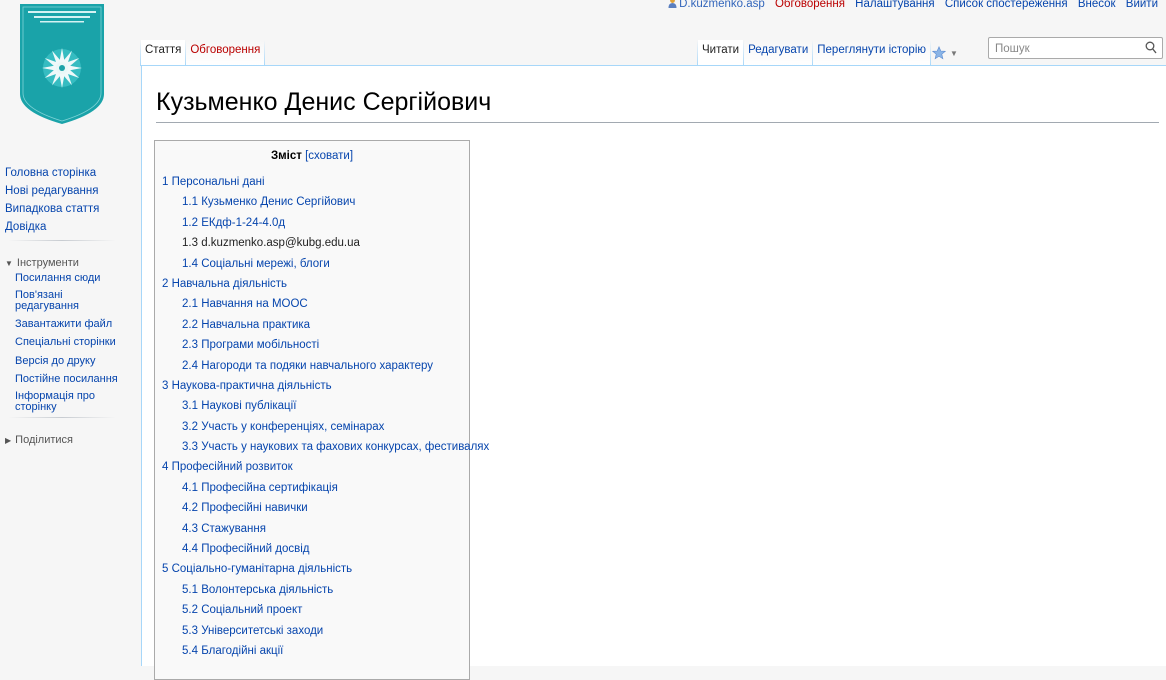 Image resolution: width=1166 pixels, height=680 pixels. I want to click on tab-article: Стаття, so click(163, 53).